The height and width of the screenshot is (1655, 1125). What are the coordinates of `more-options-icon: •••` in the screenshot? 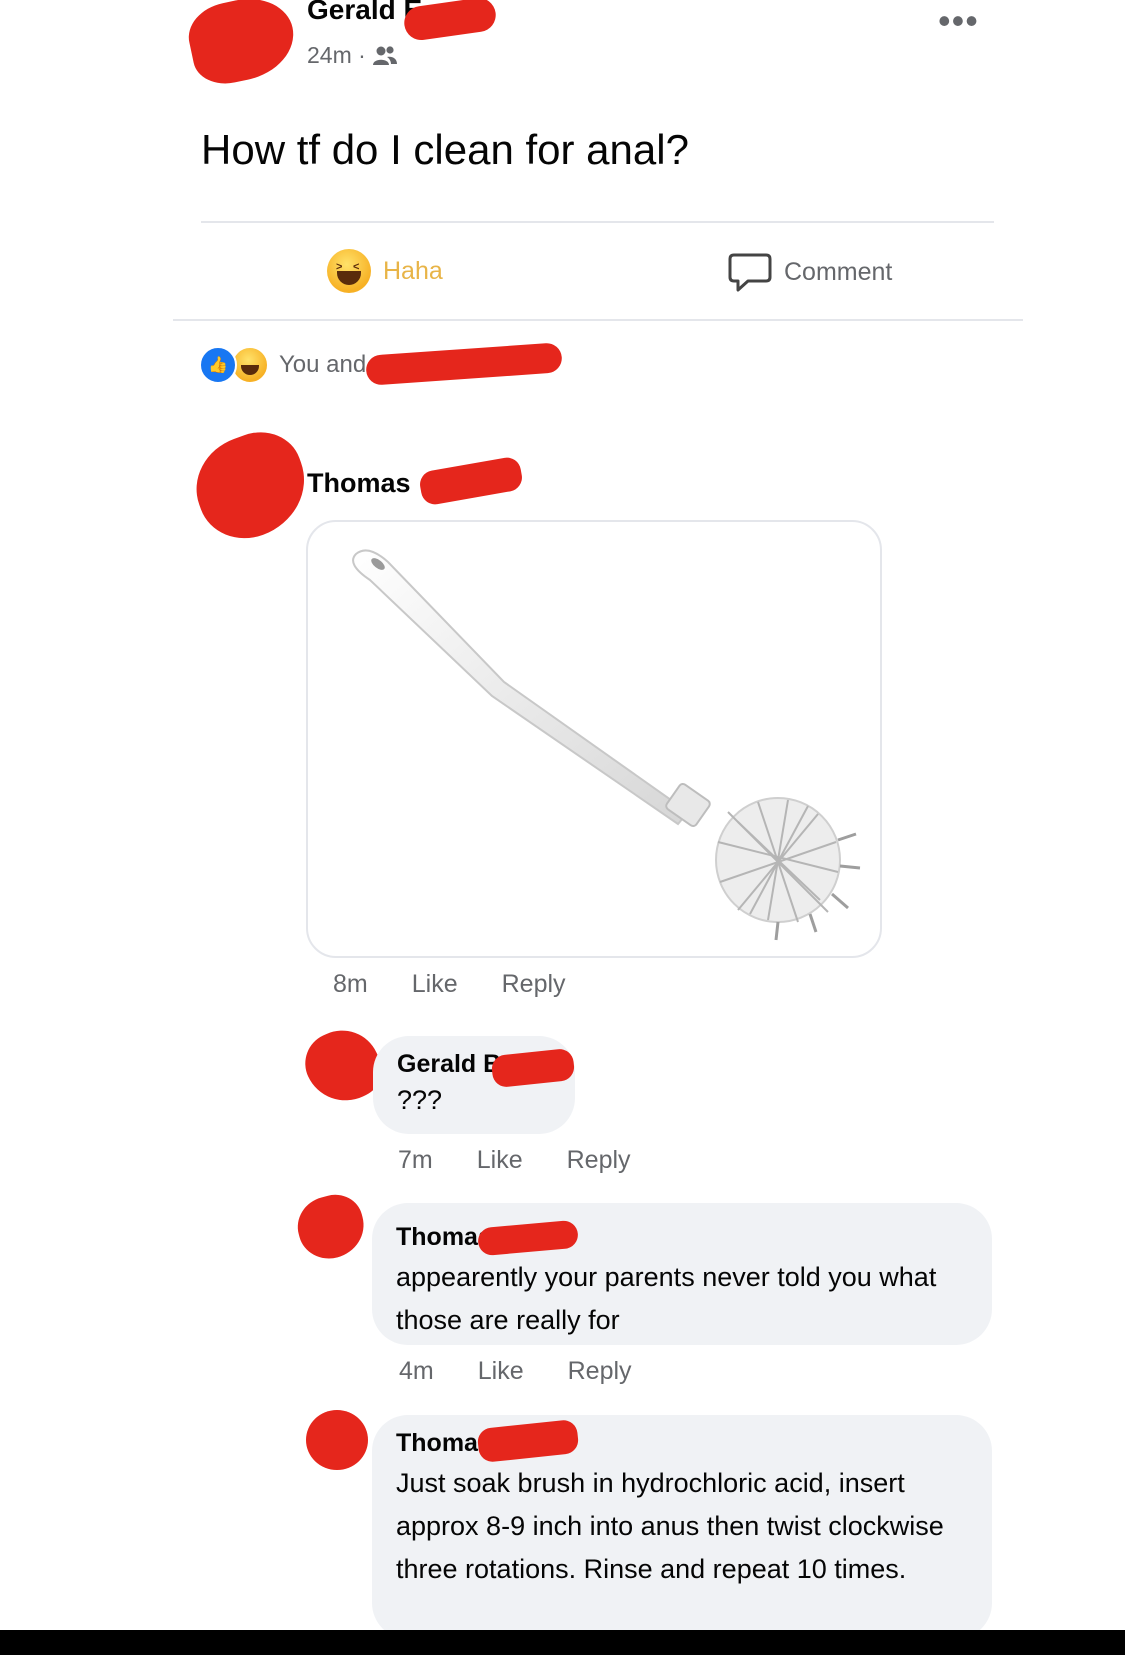 It's located at (958, 21).